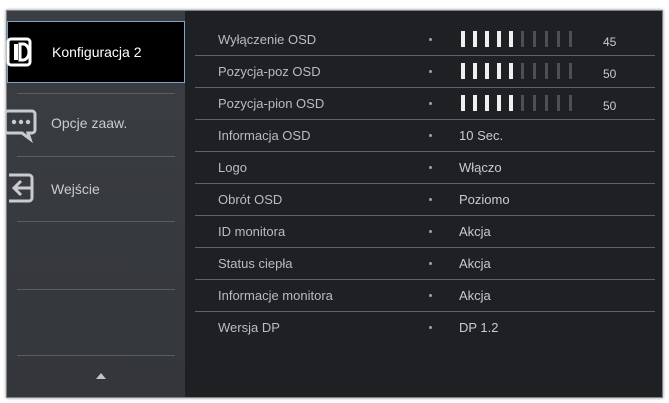 Image resolution: width=669 pixels, height=403 pixels. What do you see at coordinates (480, 167) in the screenshot?
I see `setting-value: Włączo` at bounding box center [480, 167].